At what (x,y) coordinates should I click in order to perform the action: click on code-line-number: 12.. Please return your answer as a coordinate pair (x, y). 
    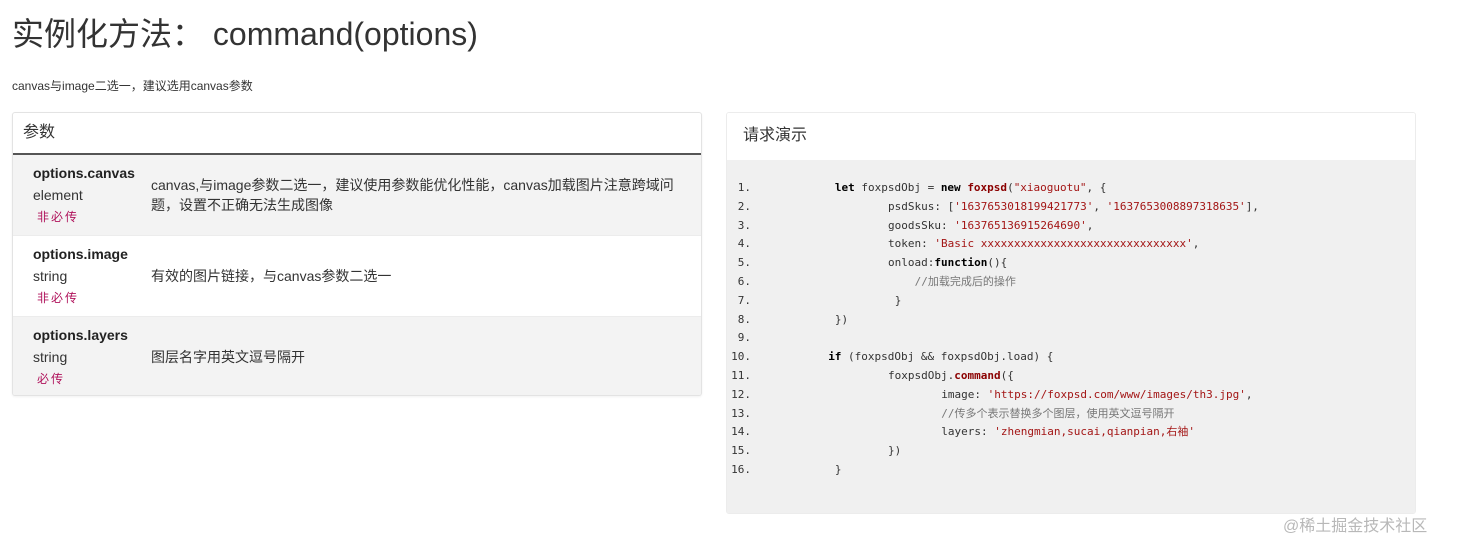
    Looking at the image, I should click on (741, 394).